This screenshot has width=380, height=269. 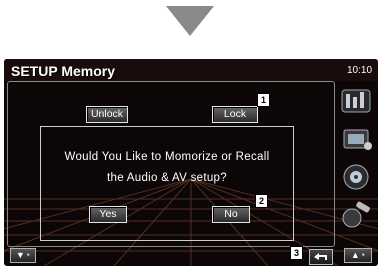 What do you see at coordinates (63, 71) in the screenshot?
I see `screen-title: SETUP Memory` at bounding box center [63, 71].